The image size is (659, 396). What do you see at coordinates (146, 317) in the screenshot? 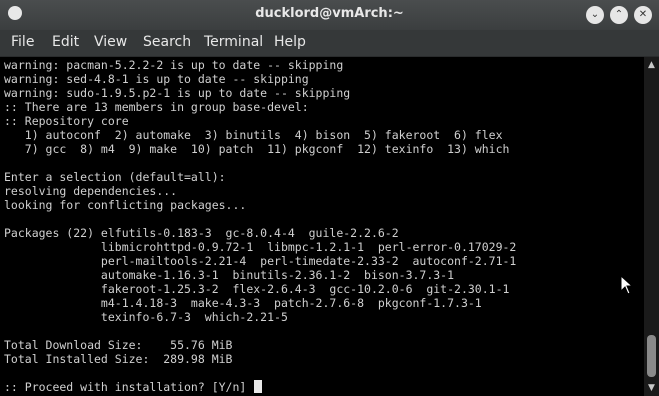
I see `terminal-line: texinfo-6.7-3 which-2.21-5` at bounding box center [146, 317].